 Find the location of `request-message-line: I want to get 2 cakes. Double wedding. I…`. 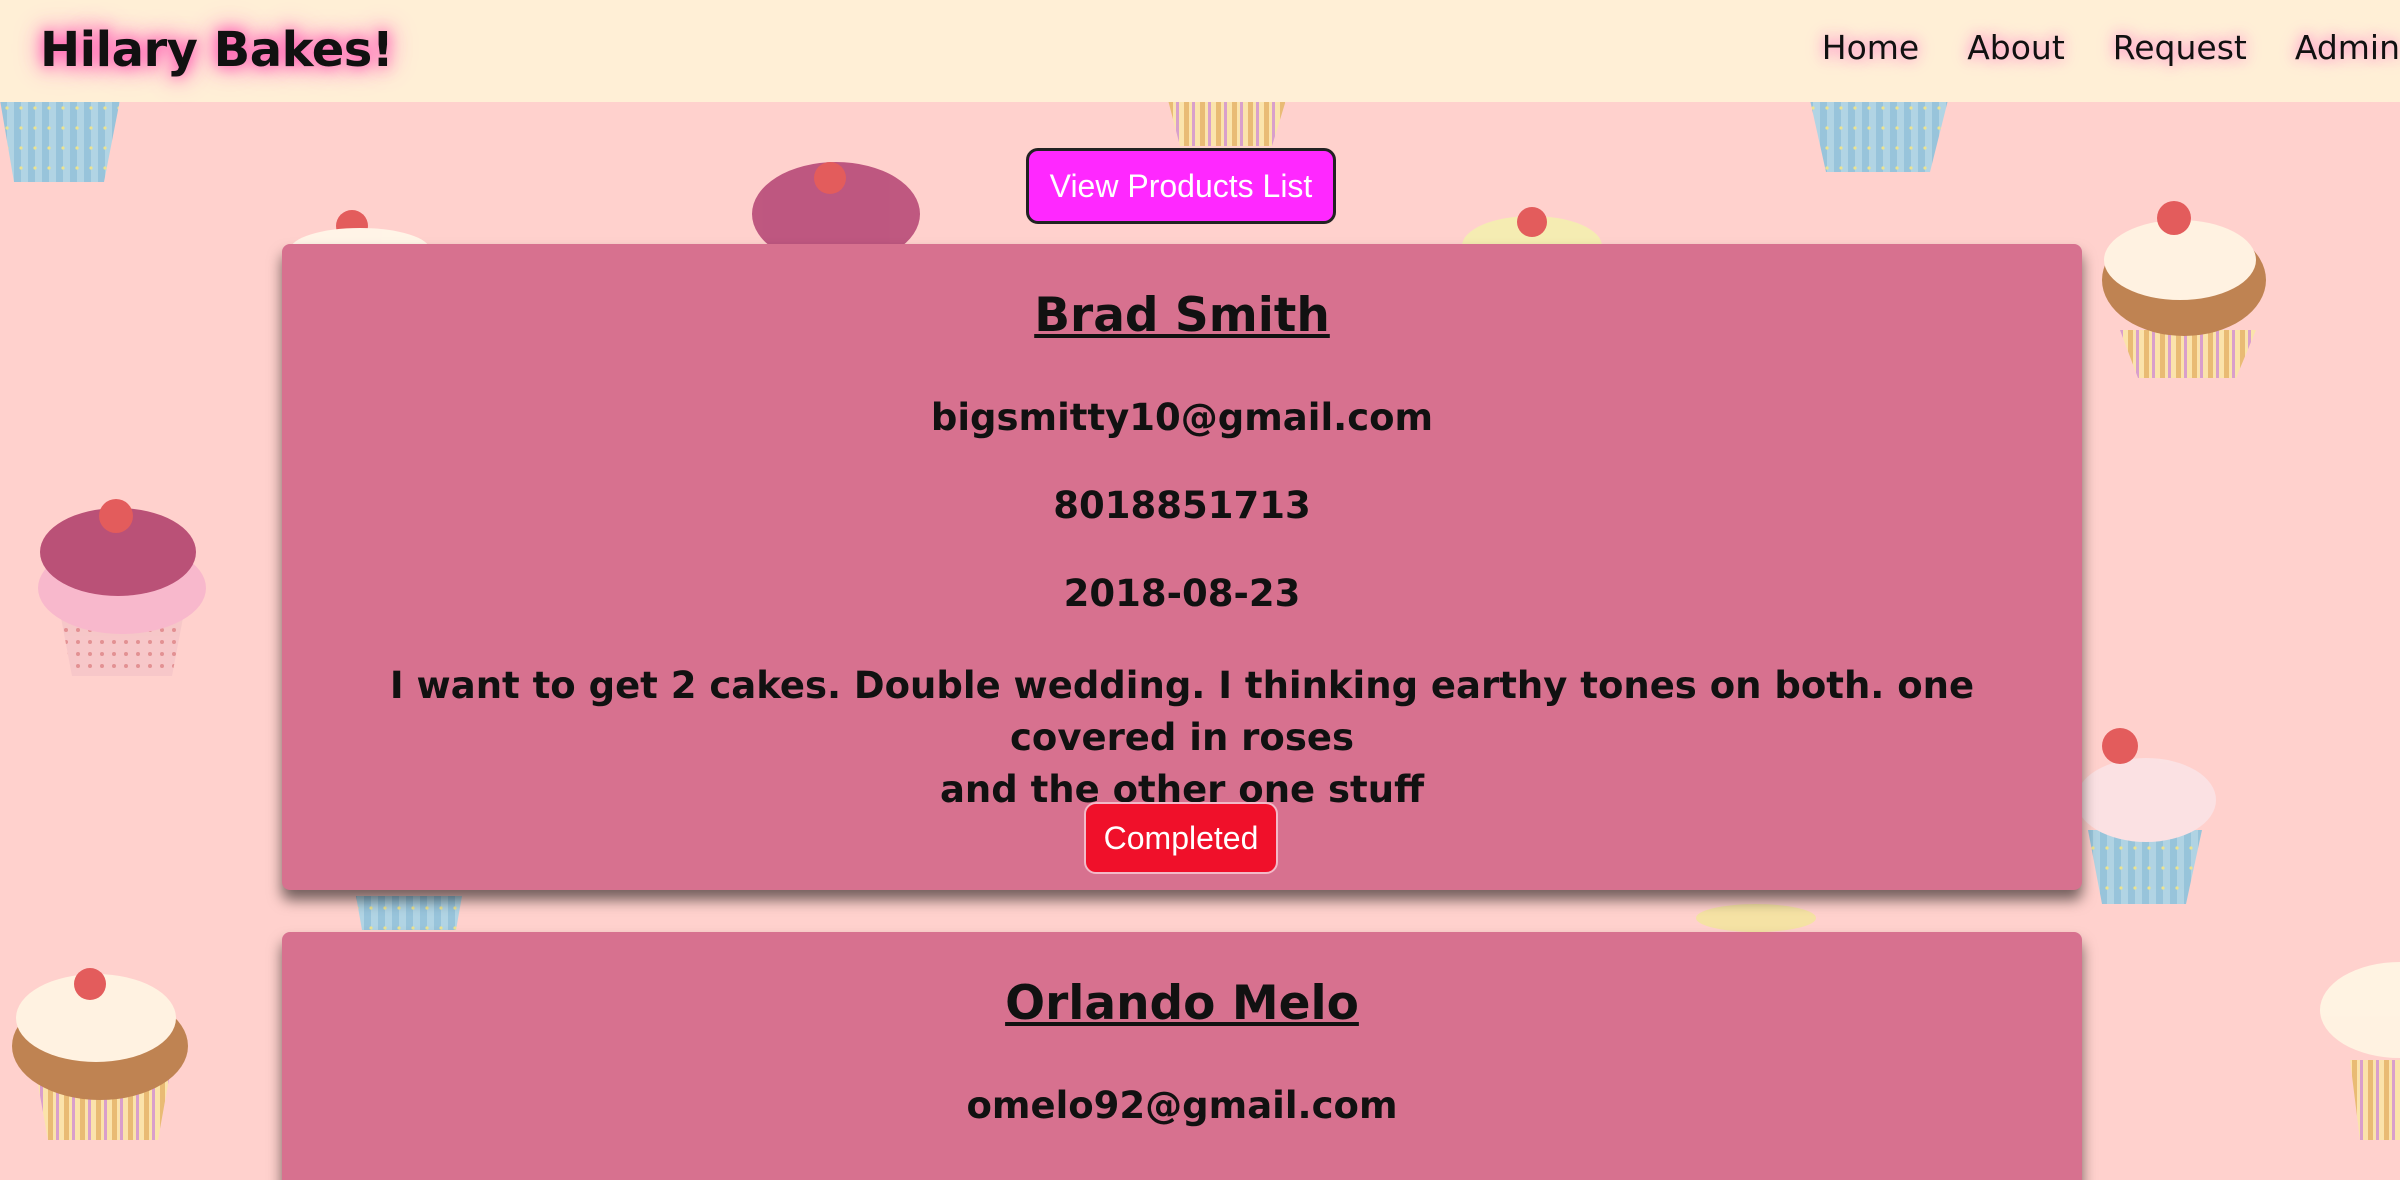

request-message-line: I want to get 2 cakes. Double wedding. I… is located at coordinates (1182, 711).